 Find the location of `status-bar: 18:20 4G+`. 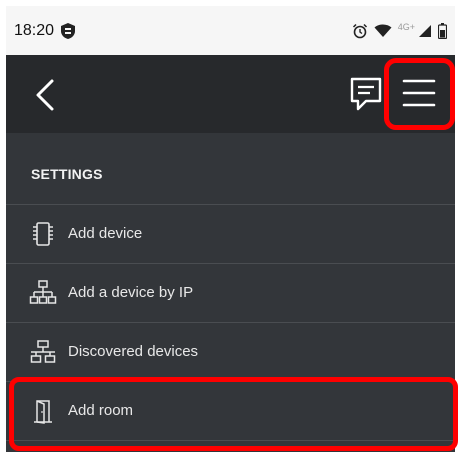

status-bar: 18:20 4G+ is located at coordinates (230, 30).